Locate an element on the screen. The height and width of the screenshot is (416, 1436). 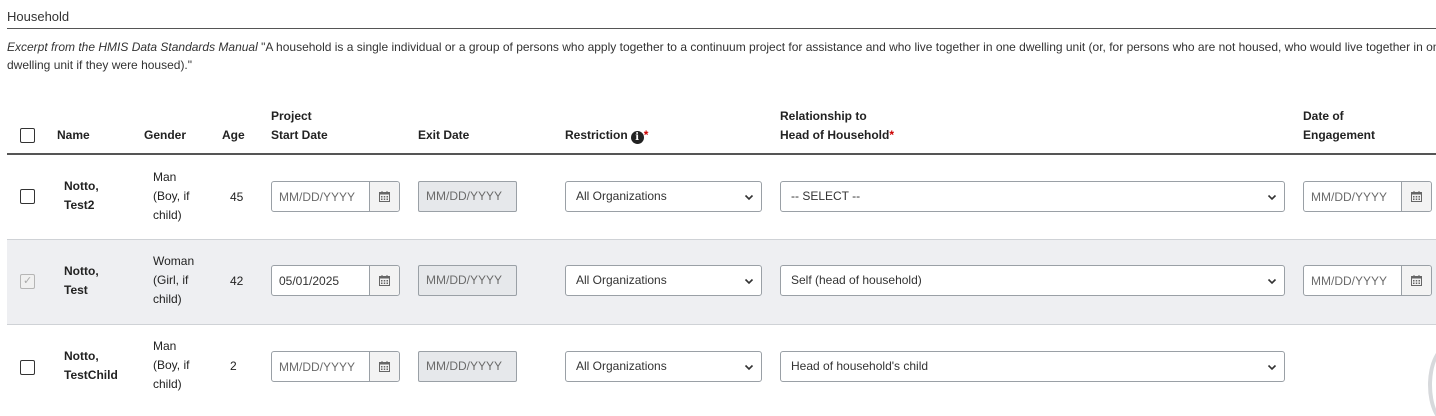
name-line: Test is located at coordinates (76, 290).